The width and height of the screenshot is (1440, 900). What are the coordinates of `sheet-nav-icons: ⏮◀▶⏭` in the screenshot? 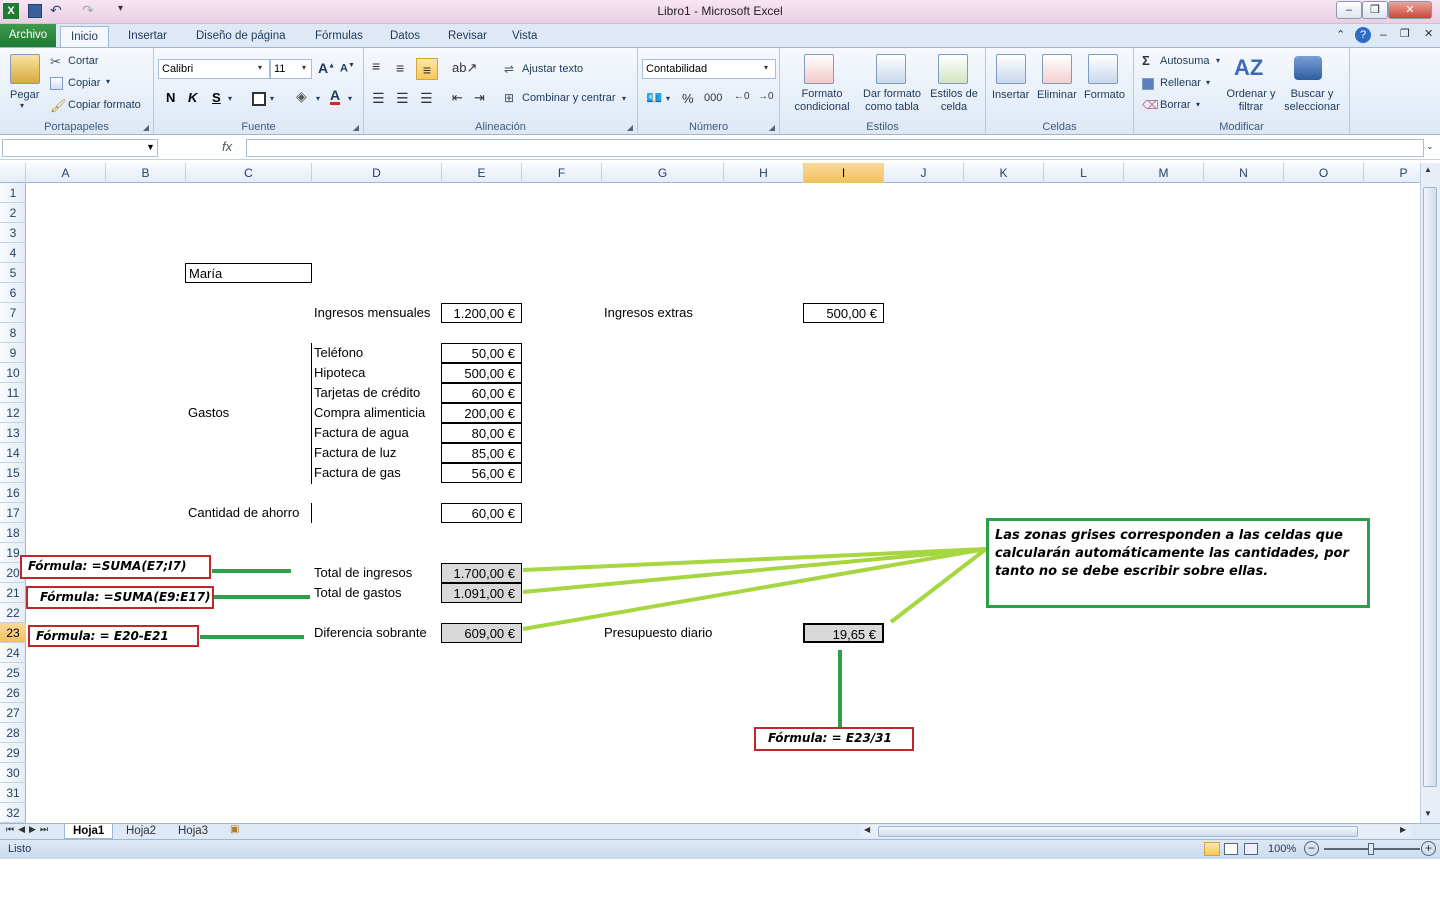 It's located at (29, 829).